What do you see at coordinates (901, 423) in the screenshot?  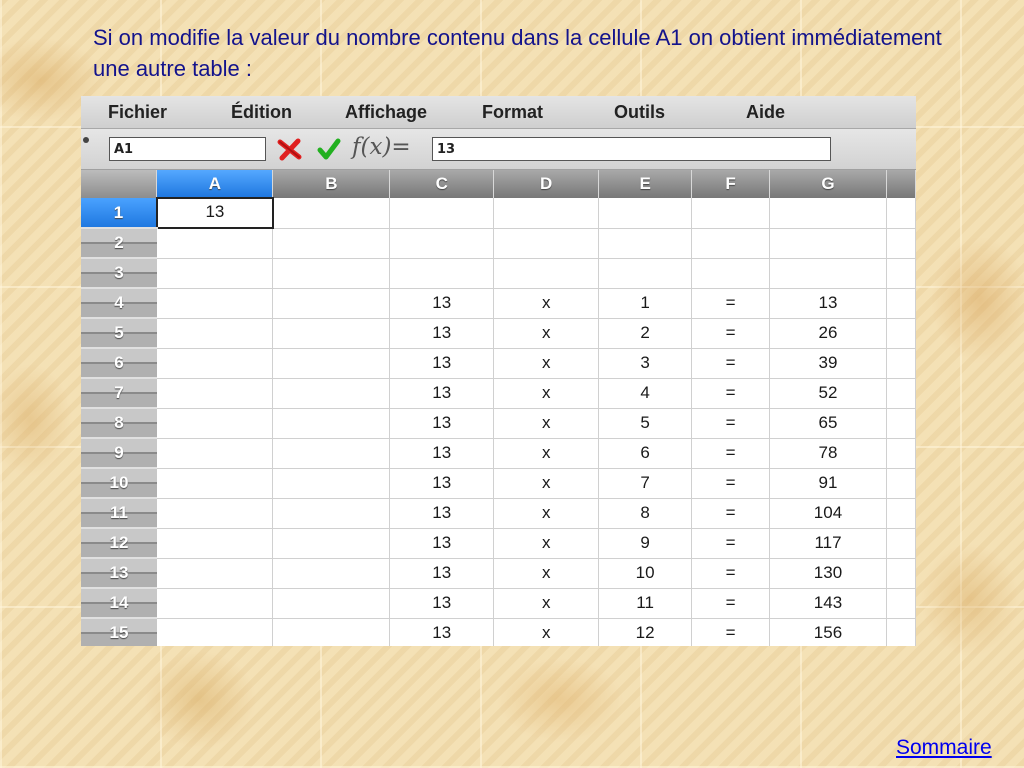 I see `cell-h8` at bounding box center [901, 423].